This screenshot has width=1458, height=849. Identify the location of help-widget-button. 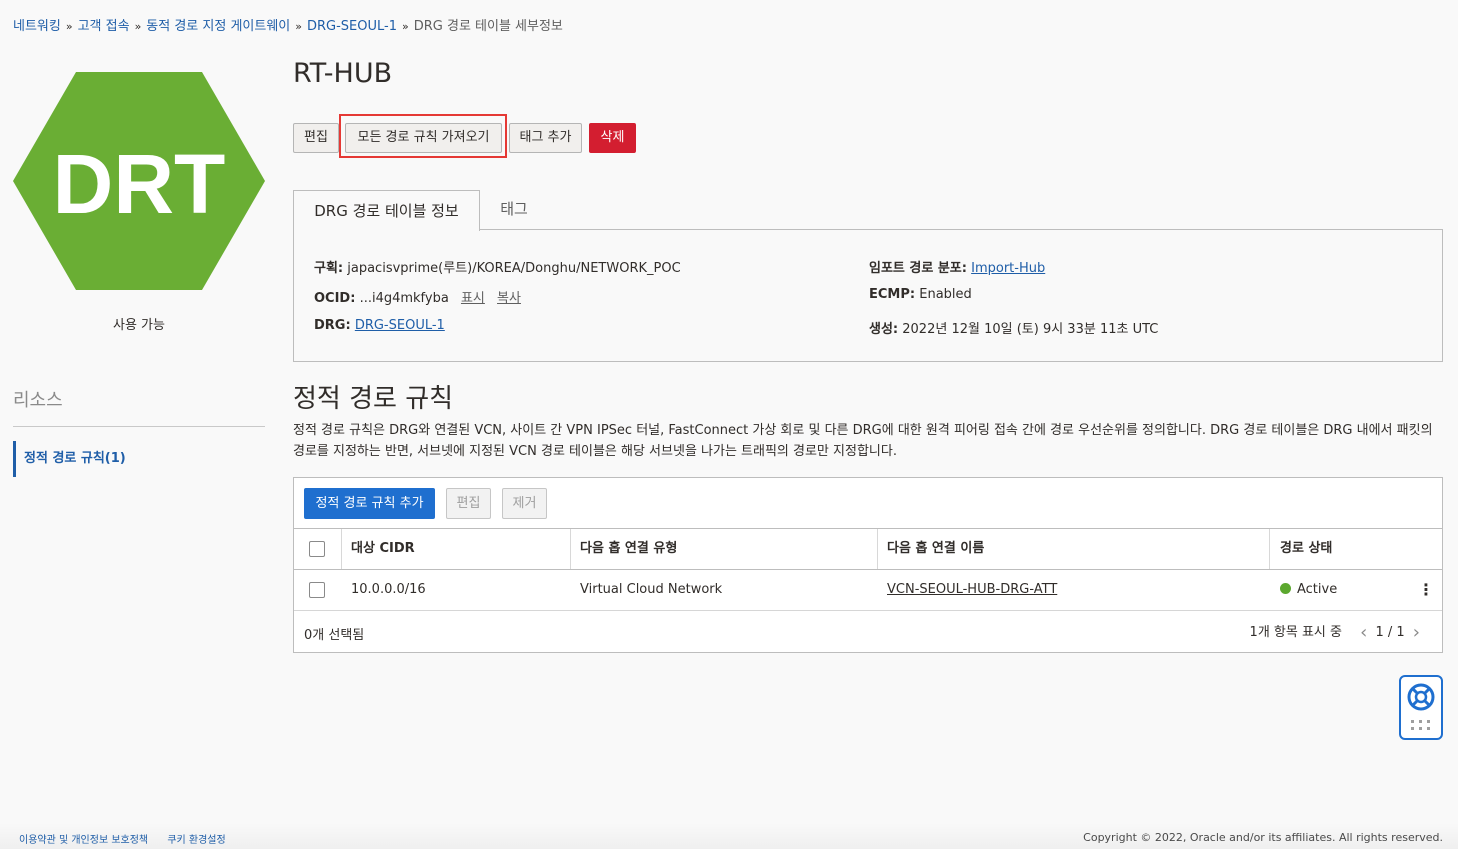
(1421, 707).